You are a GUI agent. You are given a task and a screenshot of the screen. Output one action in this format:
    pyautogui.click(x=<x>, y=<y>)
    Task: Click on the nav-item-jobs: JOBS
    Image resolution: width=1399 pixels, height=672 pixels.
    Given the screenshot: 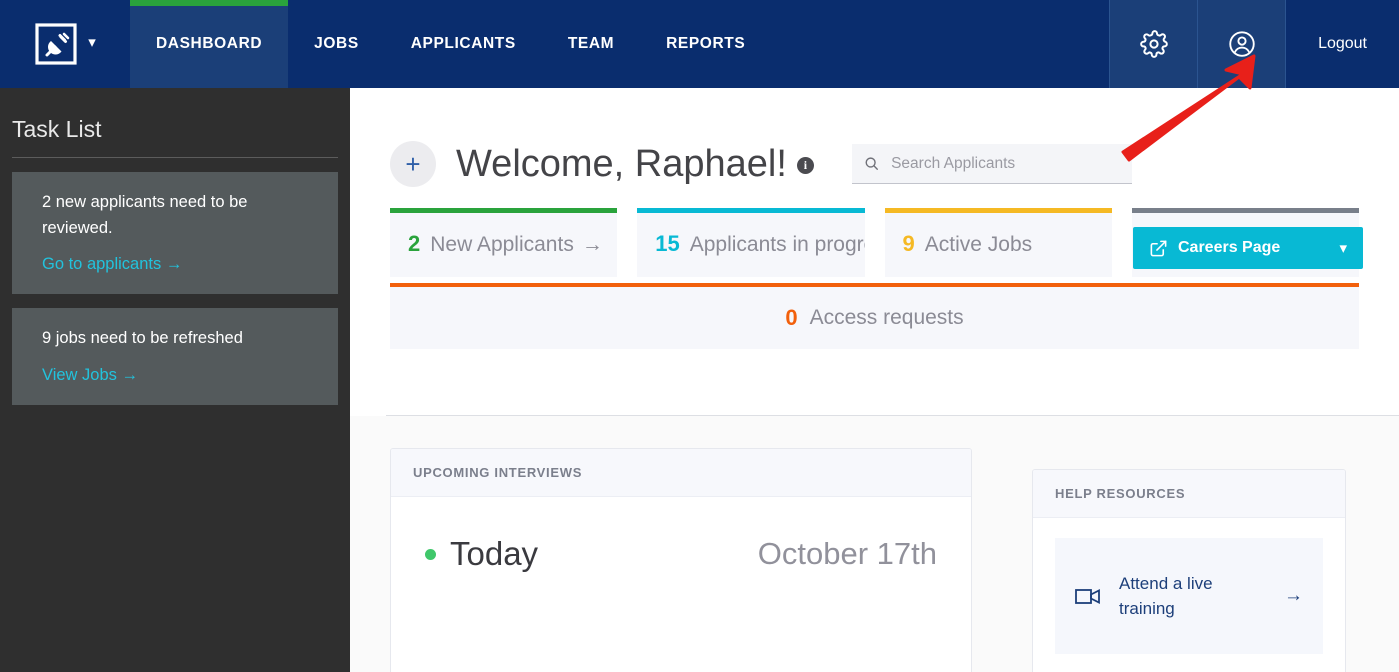 What is the action you would take?
    pyautogui.click(x=336, y=44)
    